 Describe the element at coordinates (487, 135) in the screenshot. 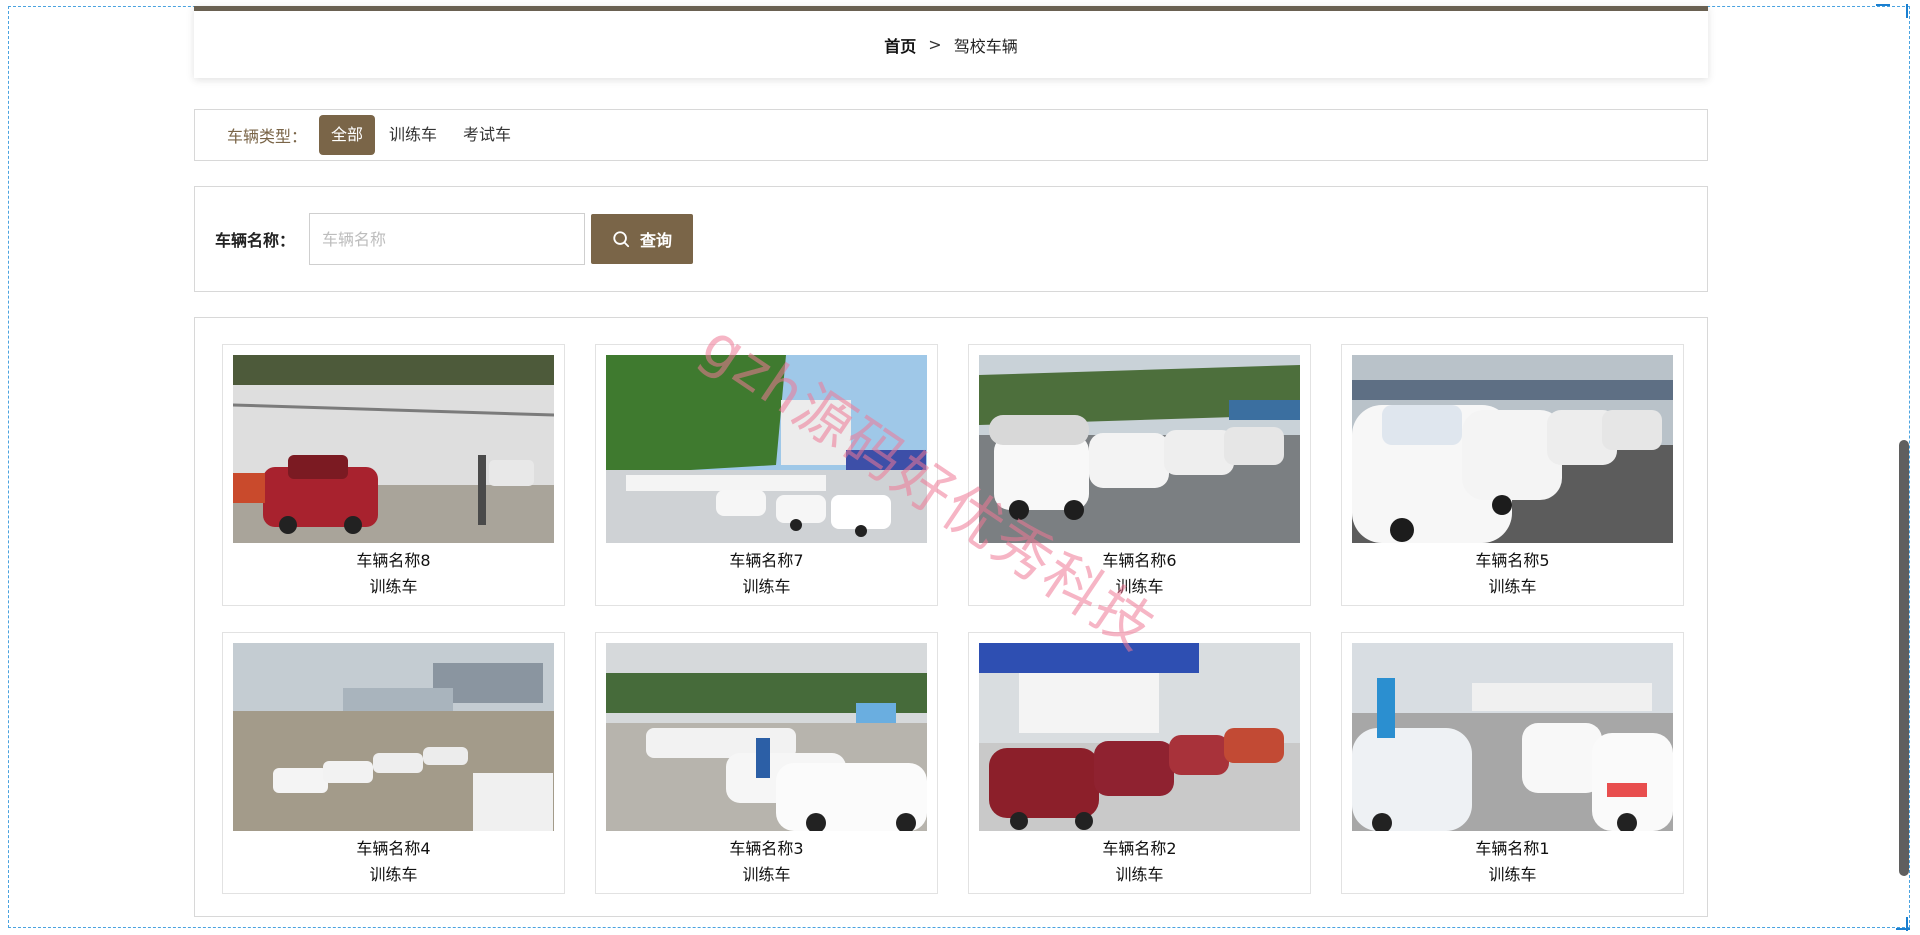

I see `type-option-exam: 考试车` at that location.